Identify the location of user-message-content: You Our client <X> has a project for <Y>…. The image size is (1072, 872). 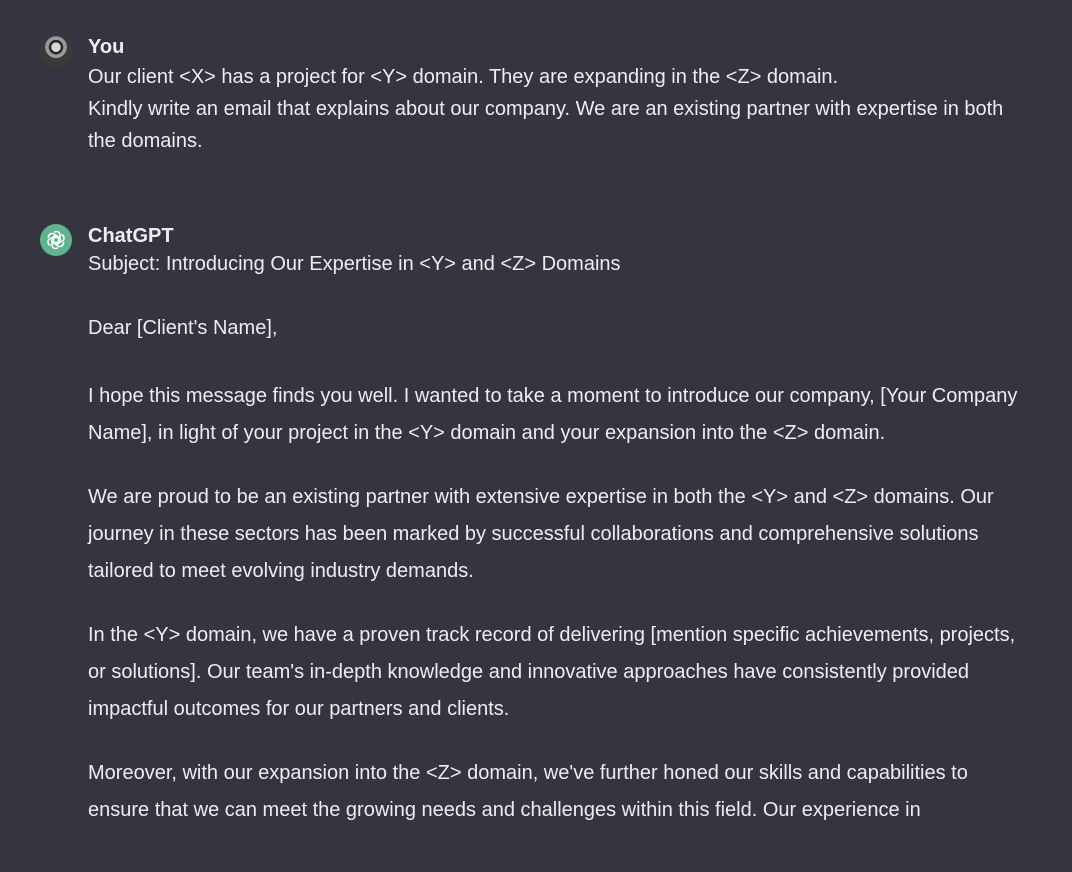
(559, 95).